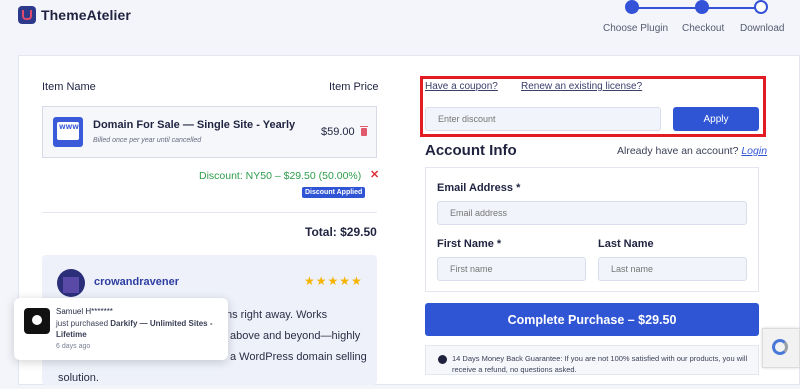 This screenshot has width=800, height=389. What do you see at coordinates (147, 140) in the screenshot?
I see `item-billing-note: Billed once per year until cancelled` at bounding box center [147, 140].